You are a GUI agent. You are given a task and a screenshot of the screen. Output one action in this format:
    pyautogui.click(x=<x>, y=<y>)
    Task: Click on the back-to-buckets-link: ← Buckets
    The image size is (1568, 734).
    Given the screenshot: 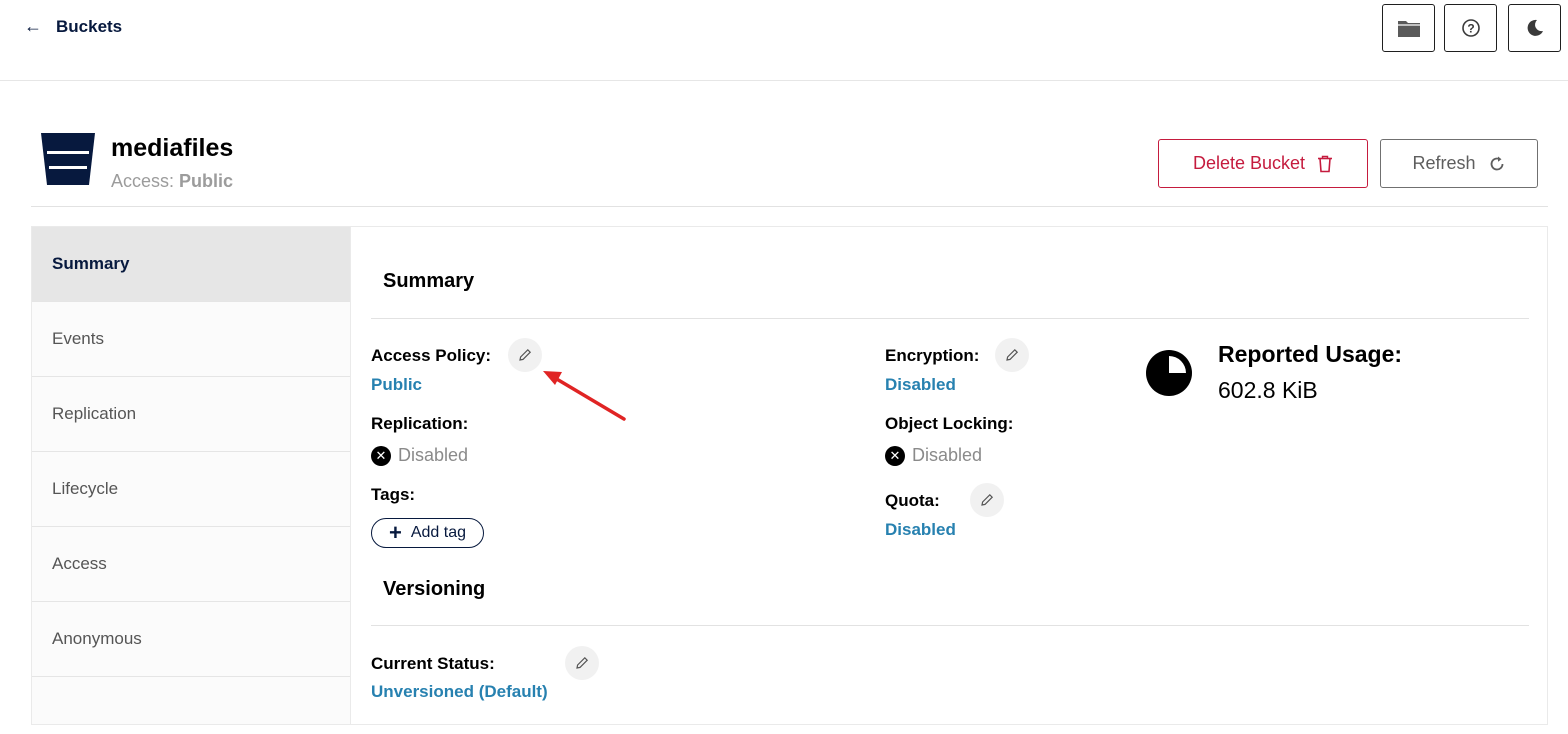 What is the action you would take?
    pyautogui.click(x=73, y=26)
    